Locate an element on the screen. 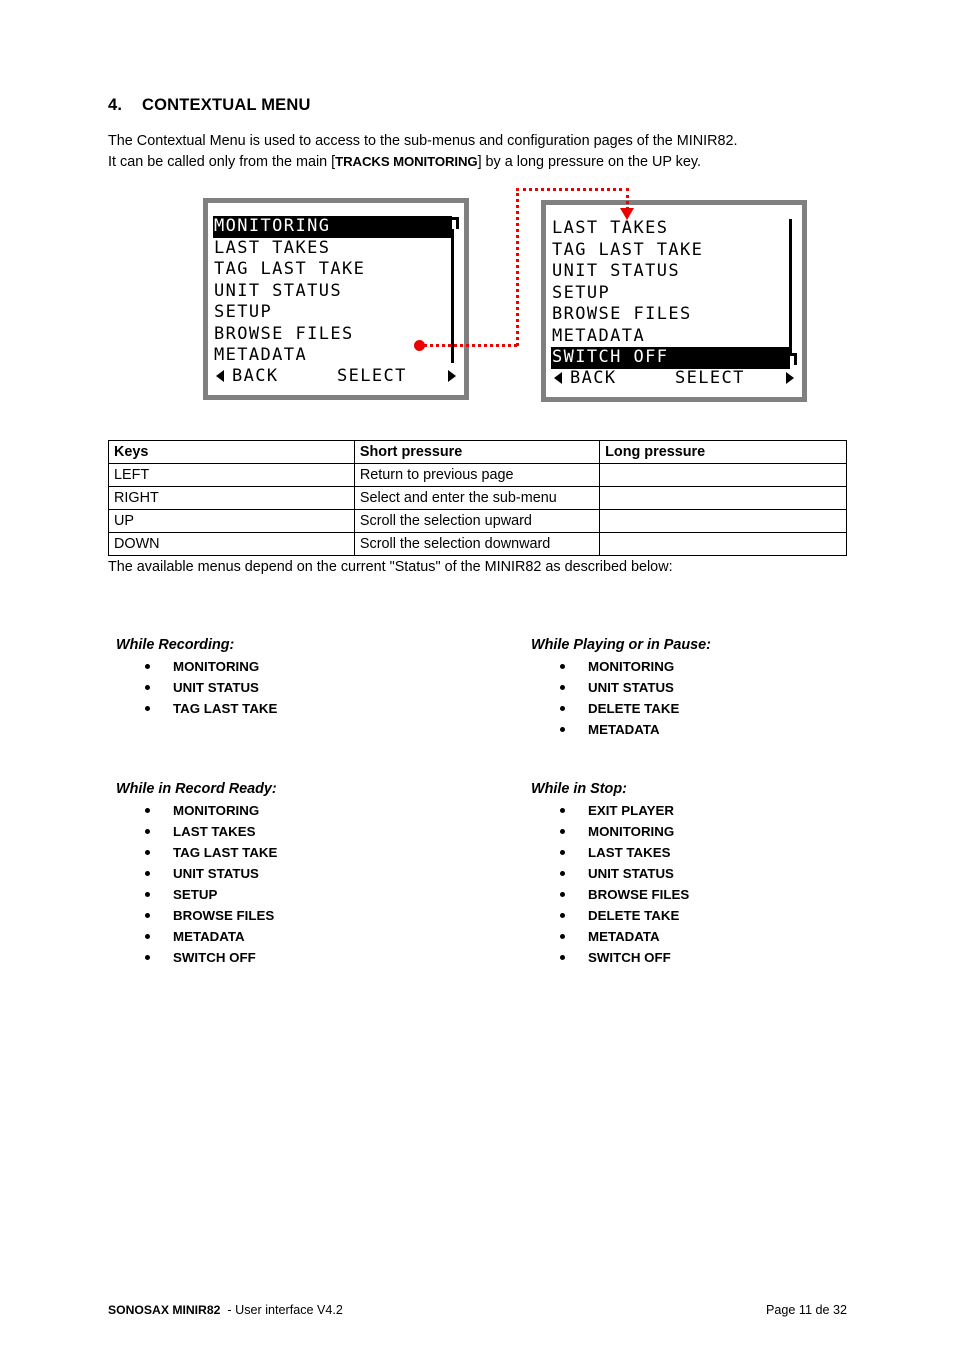  list-item: BROWSE FILES is located at coordinates (192, 915).